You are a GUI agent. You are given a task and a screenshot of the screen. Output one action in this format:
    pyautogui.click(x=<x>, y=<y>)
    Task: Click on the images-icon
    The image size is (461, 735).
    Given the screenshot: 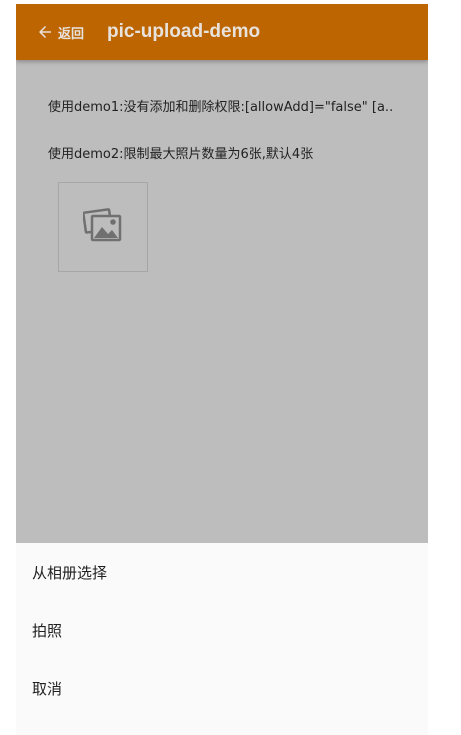 What is the action you would take?
    pyautogui.click(x=102, y=227)
    